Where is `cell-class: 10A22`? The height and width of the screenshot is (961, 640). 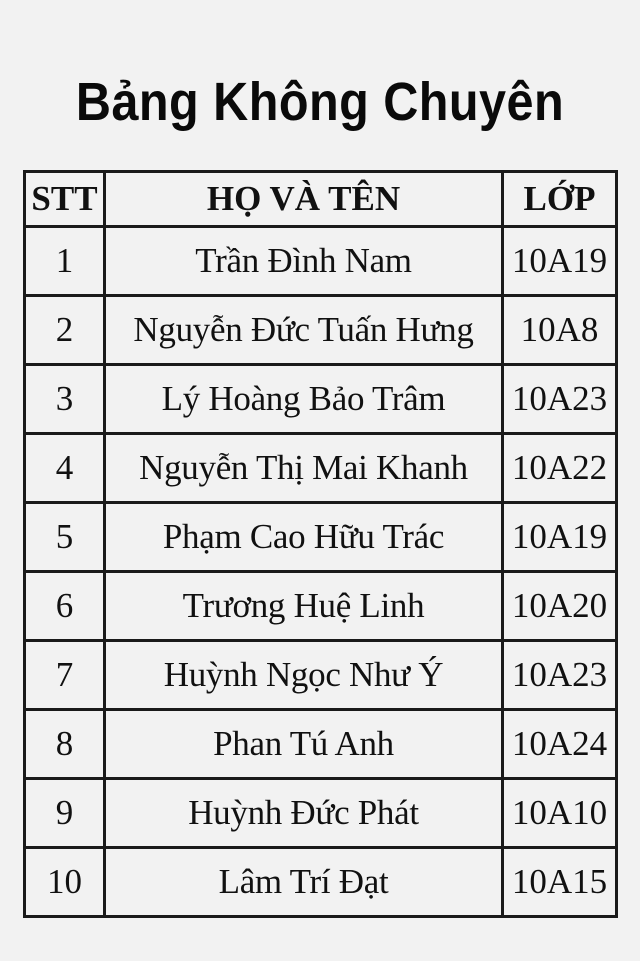
cell-class: 10A22 is located at coordinates (559, 468).